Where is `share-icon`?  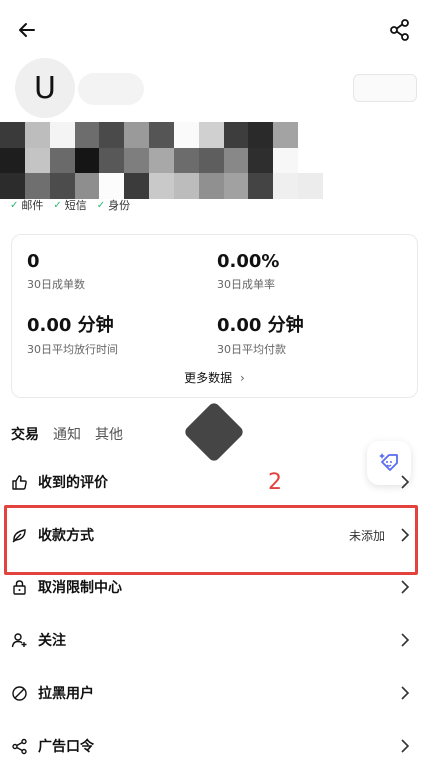 share-icon is located at coordinates (399, 30).